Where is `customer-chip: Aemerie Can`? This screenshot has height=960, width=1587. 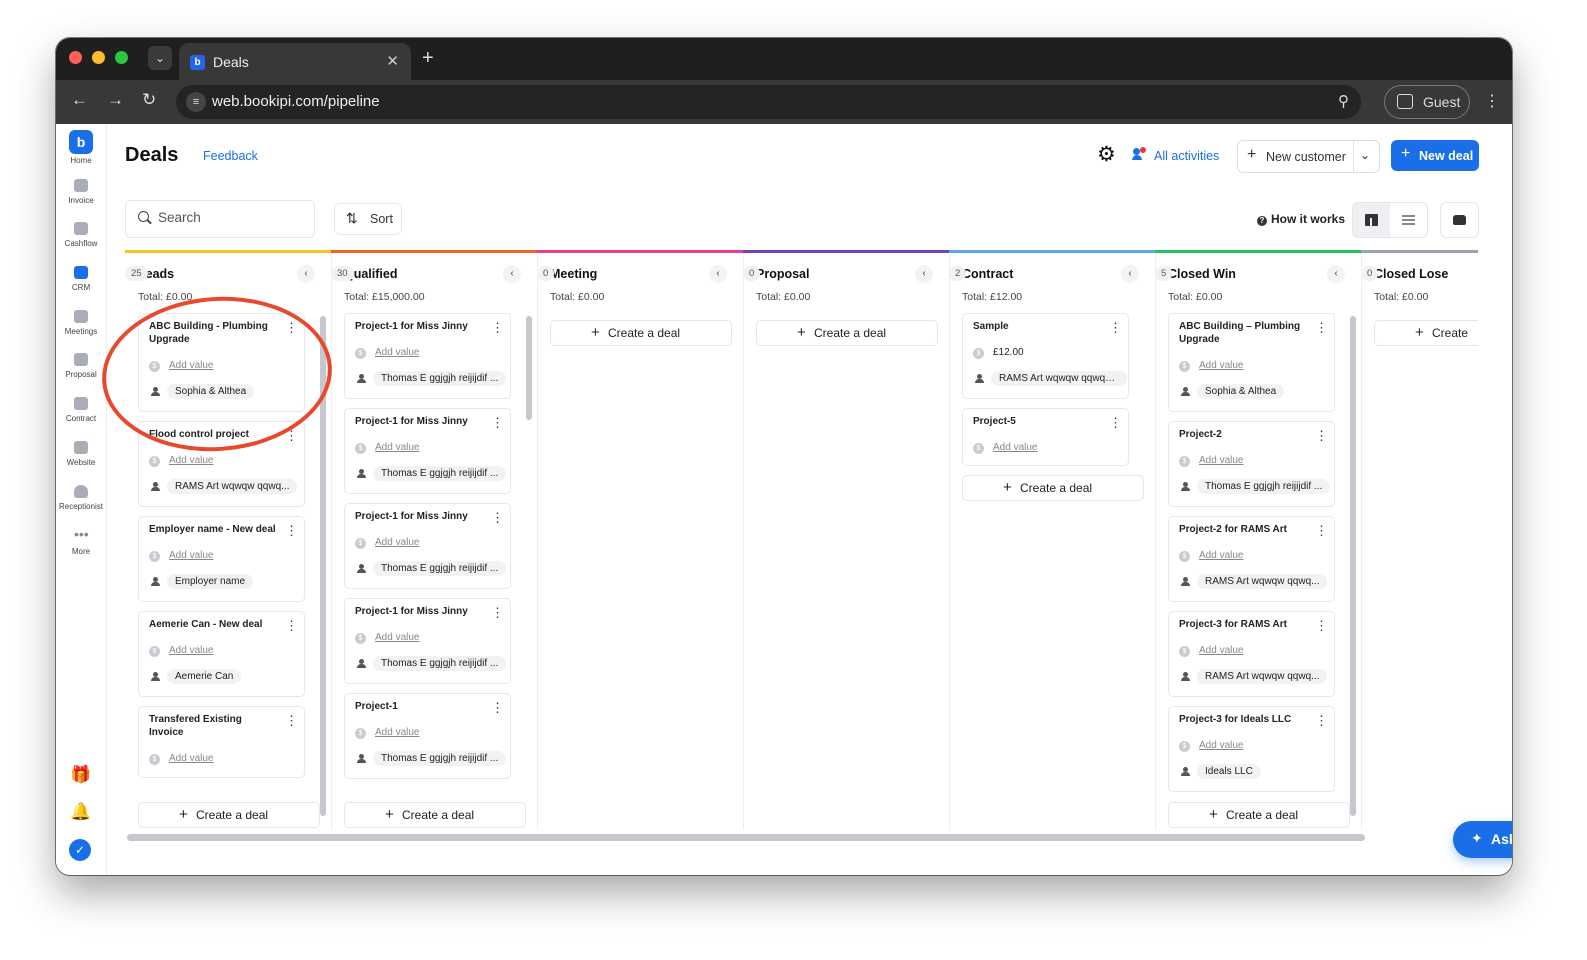 customer-chip: Aemerie Can is located at coordinates (204, 676).